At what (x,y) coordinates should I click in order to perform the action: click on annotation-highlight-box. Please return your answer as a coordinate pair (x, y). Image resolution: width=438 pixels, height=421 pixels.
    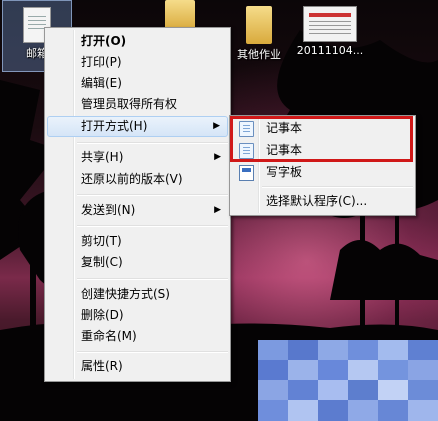
    Looking at the image, I should click on (321, 139).